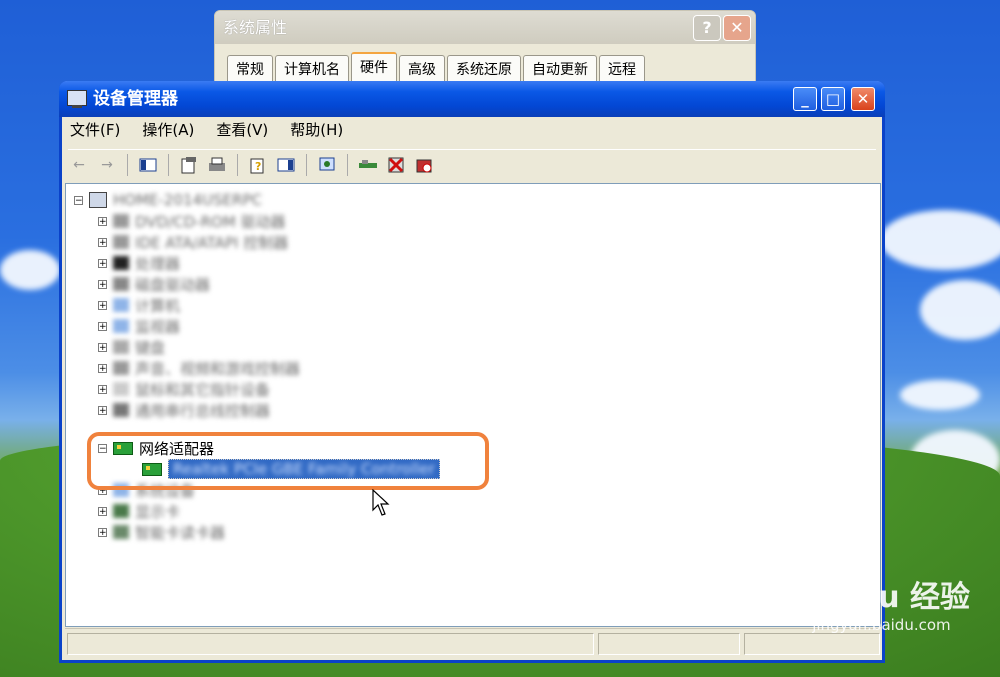 The image size is (1000, 677). I want to click on tab-computer-name: 计算机名, so click(312, 69).